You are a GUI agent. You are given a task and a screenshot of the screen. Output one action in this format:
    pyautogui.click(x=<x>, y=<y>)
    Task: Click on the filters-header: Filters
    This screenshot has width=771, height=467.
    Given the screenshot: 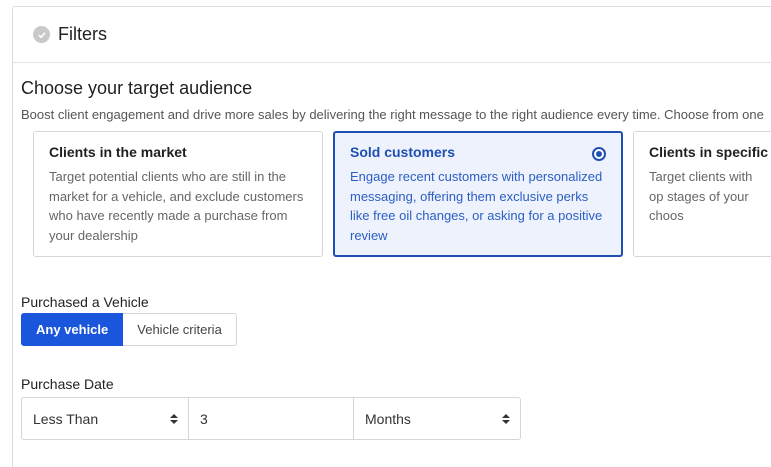 What is the action you would take?
    pyautogui.click(x=392, y=35)
    